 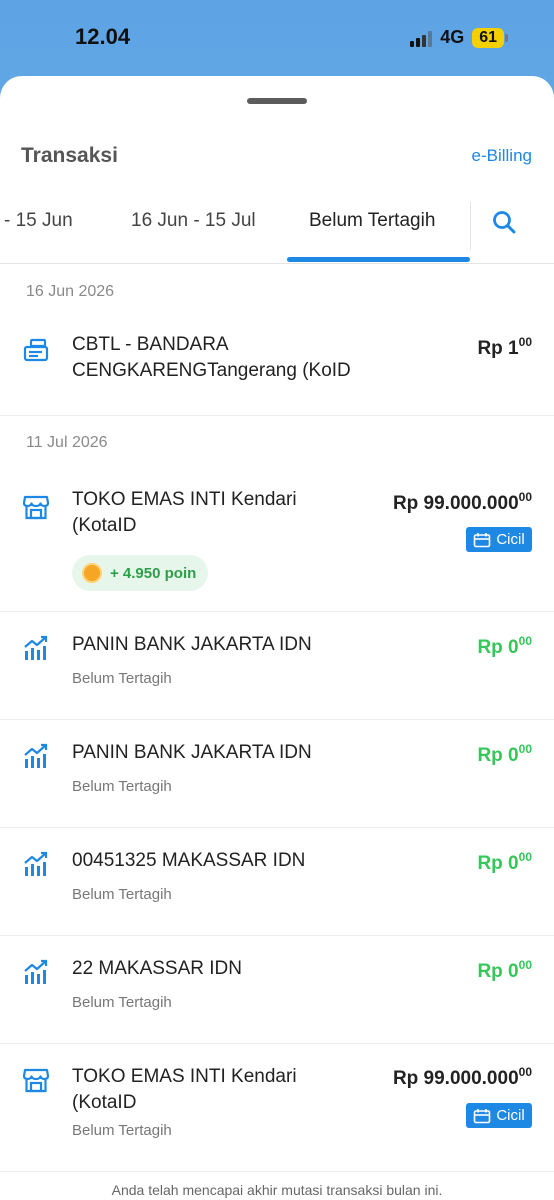 I want to click on network-label: 4G, so click(x=452, y=37).